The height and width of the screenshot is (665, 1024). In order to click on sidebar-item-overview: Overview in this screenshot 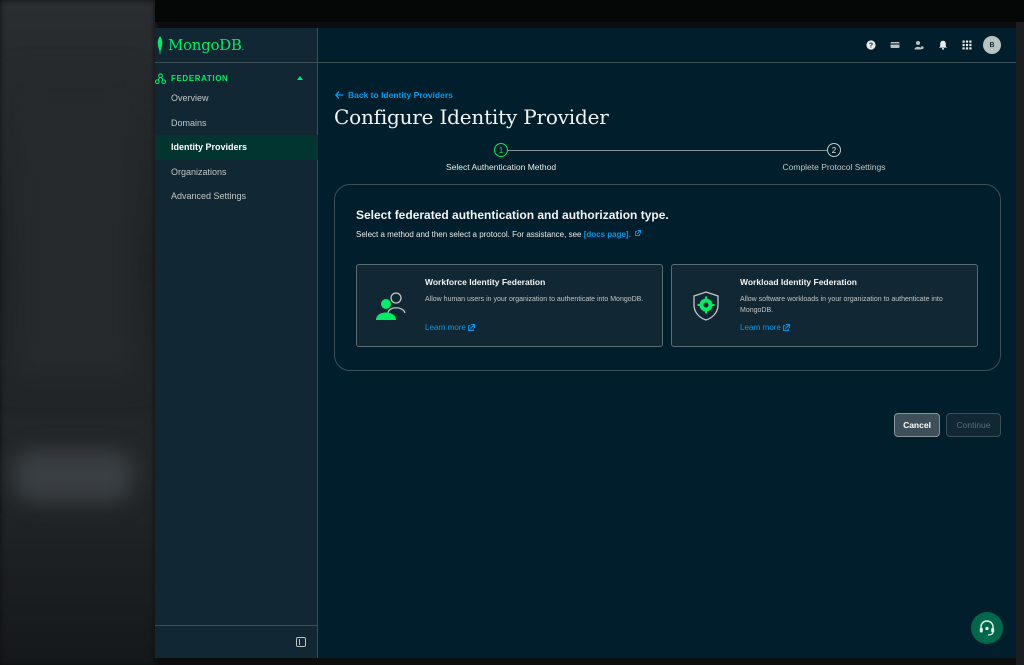, I will do `click(236, 98)`.